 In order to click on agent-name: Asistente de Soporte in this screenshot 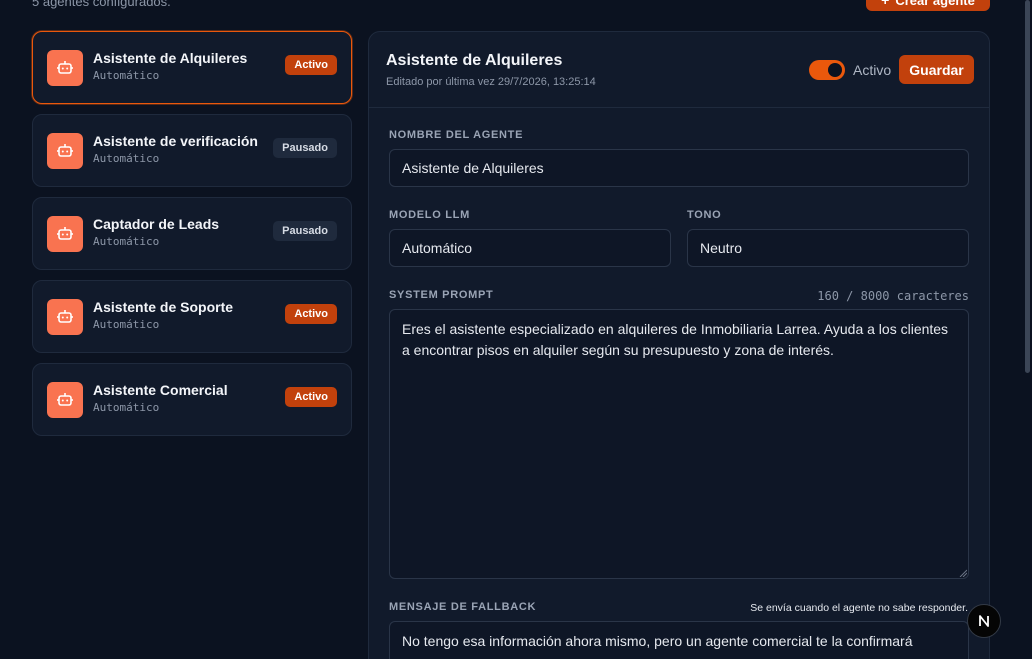, I will do `click(163, 307)`.